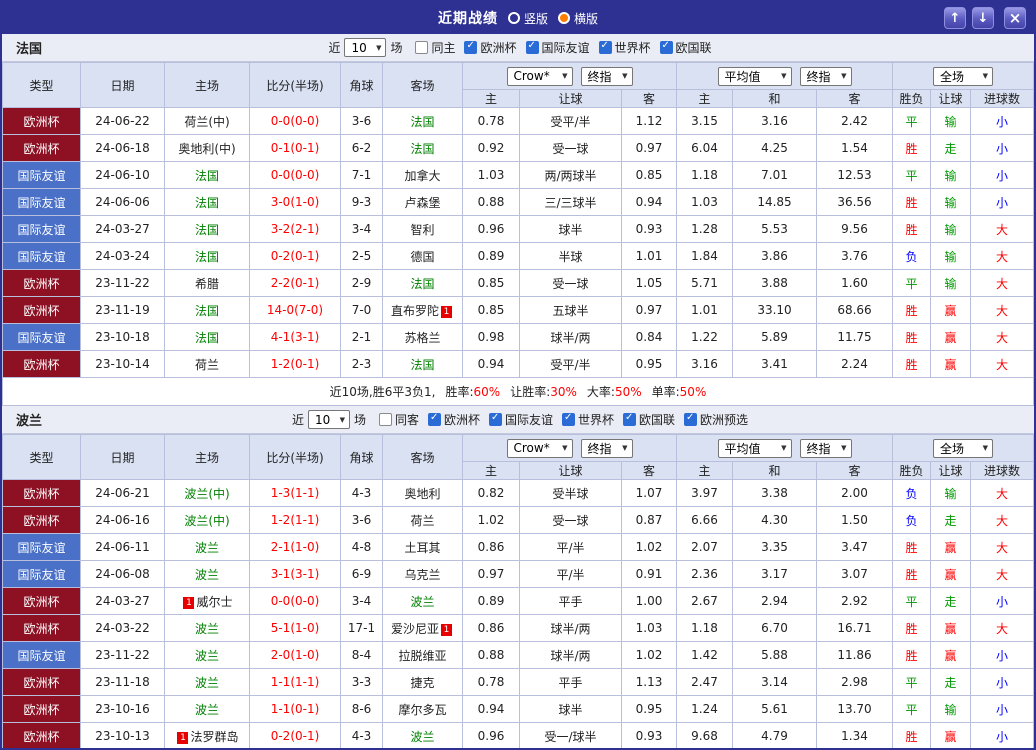 The width and height of the screenshot is (1036, 750). I want to click on handicap-result-cell: 走, so click(951, 601).